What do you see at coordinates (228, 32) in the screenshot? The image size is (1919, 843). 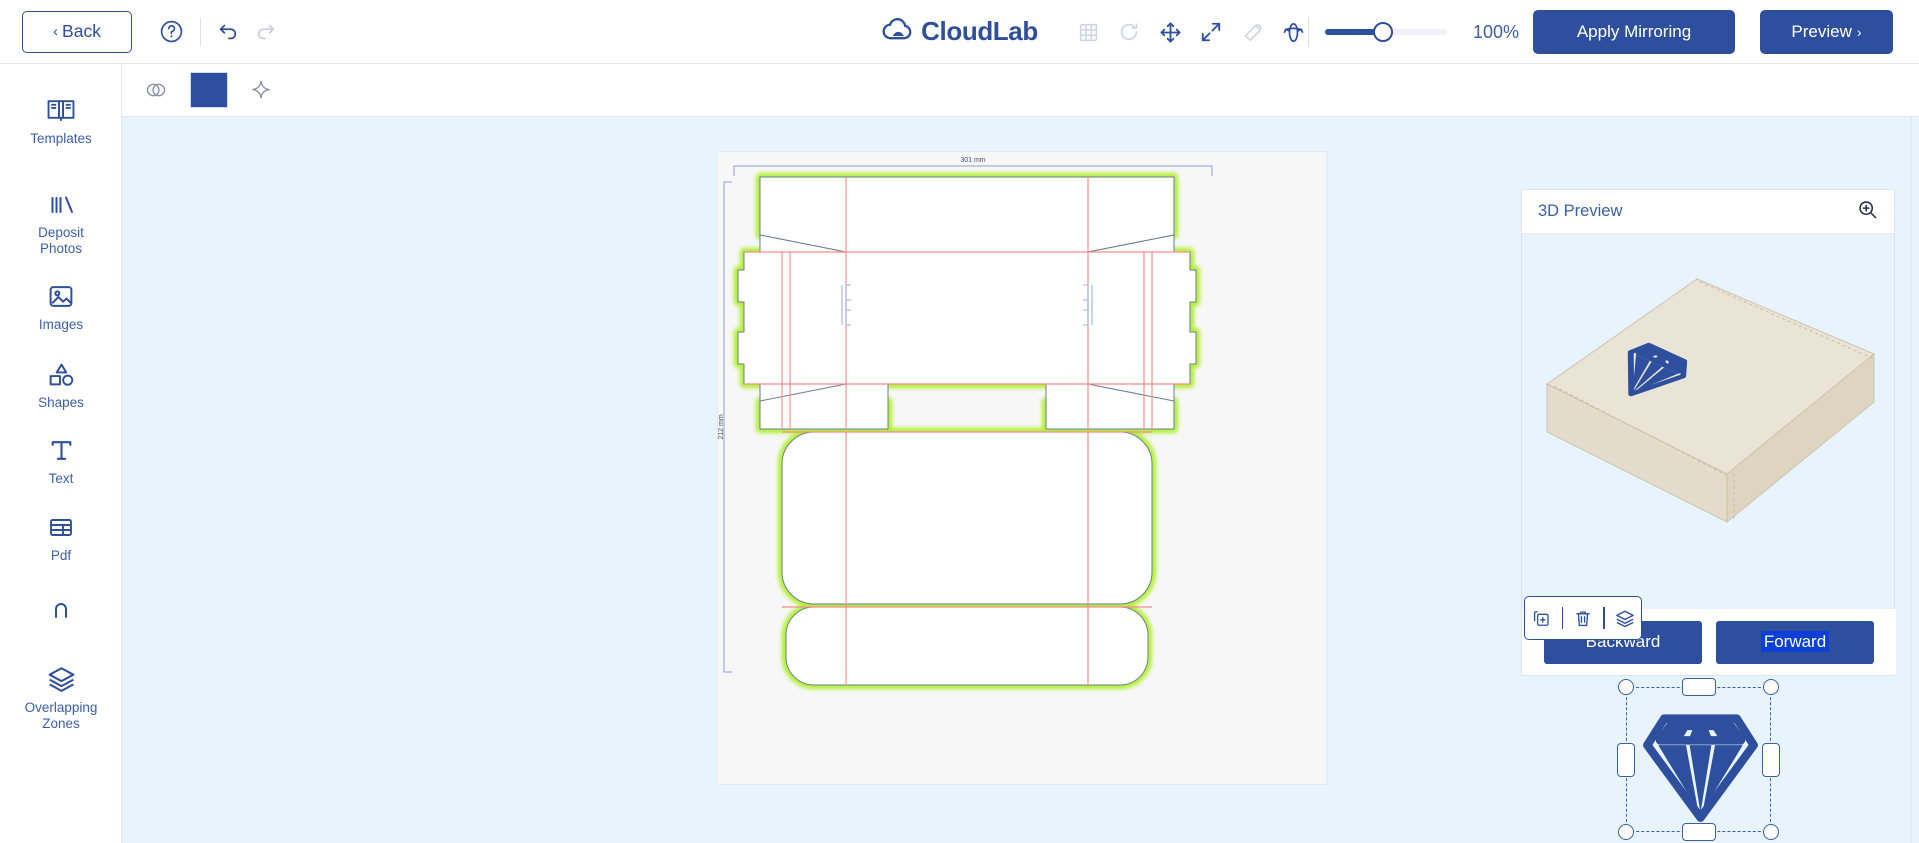 I see `undo-icon` at bounding box center [228, 32].